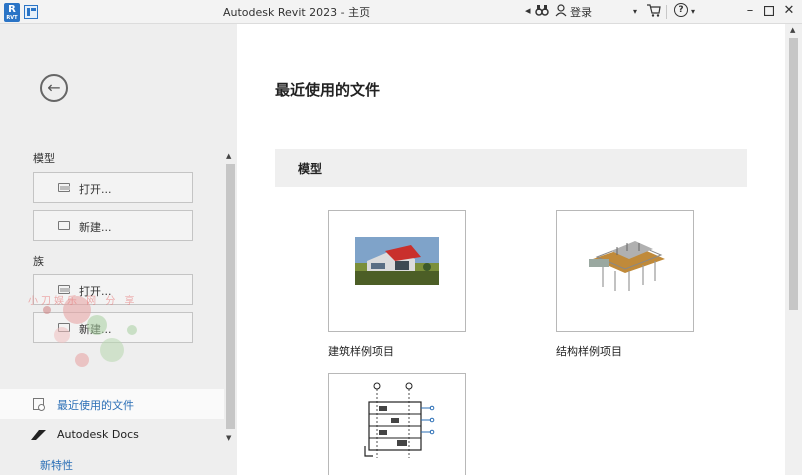 The height and width of the screenshot is (475, 802). What do you see at coordinates (83, 301) in the screenshot?
I see `watermark-text: 小刀娱乐 网 分 享` at bounding box center [83, 301].